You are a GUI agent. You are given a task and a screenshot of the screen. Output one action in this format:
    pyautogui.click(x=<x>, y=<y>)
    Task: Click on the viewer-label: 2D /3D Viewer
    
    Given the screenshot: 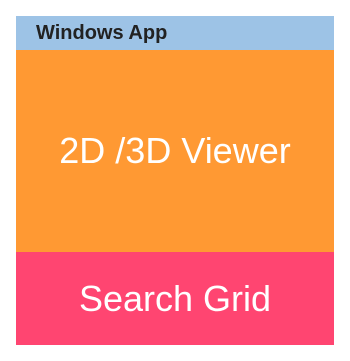 What is the action you would take?
    pyautogui.click(x=175, y=150)
    